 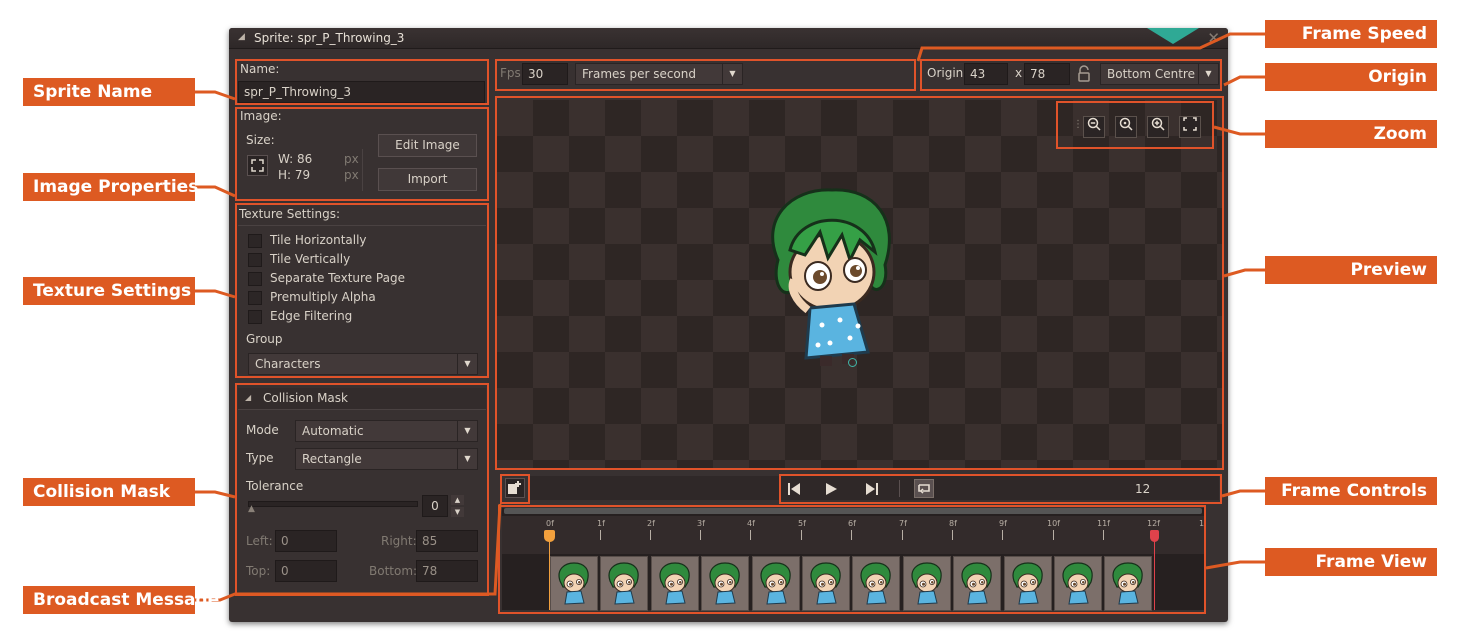 I want to click on highlight-origin, so click(x=1071, y=75).